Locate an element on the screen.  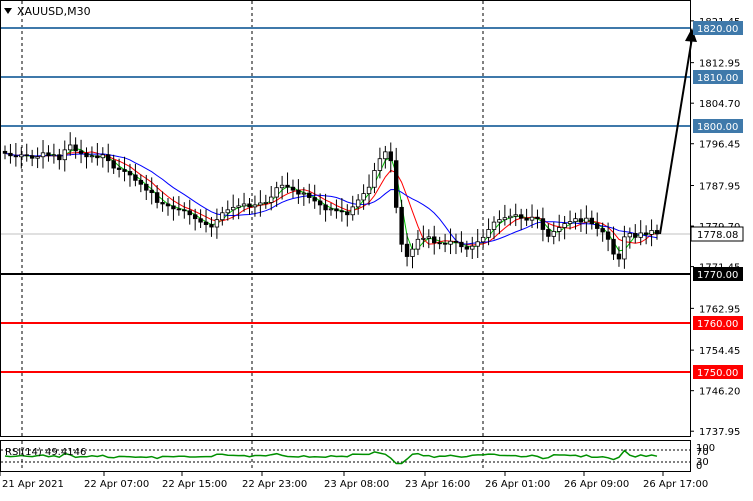
level-label-1820.00: 1820.00 is located at coordinates (718, 28).